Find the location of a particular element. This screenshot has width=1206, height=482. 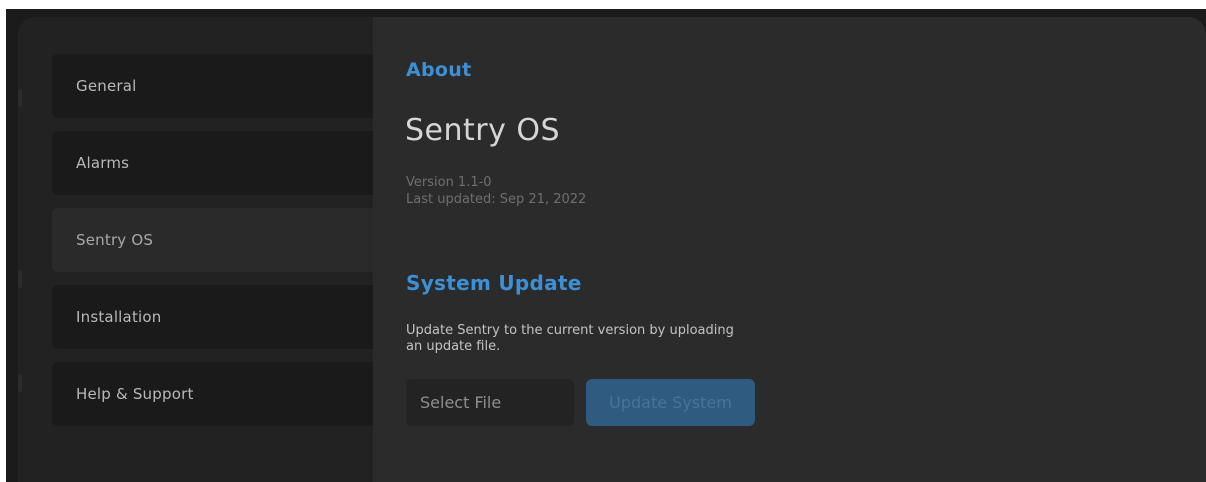

version-text: Version 1.1-0 is located at coordinates (449, 182).